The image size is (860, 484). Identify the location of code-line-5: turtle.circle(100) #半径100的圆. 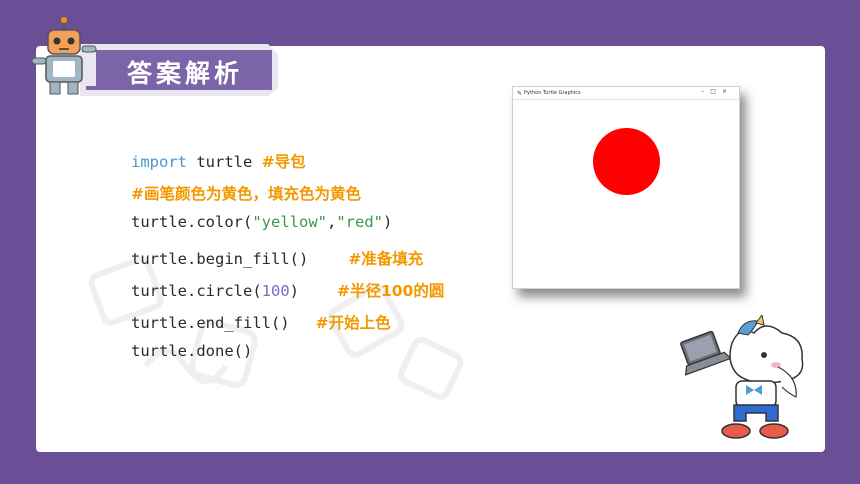
(287, 290).